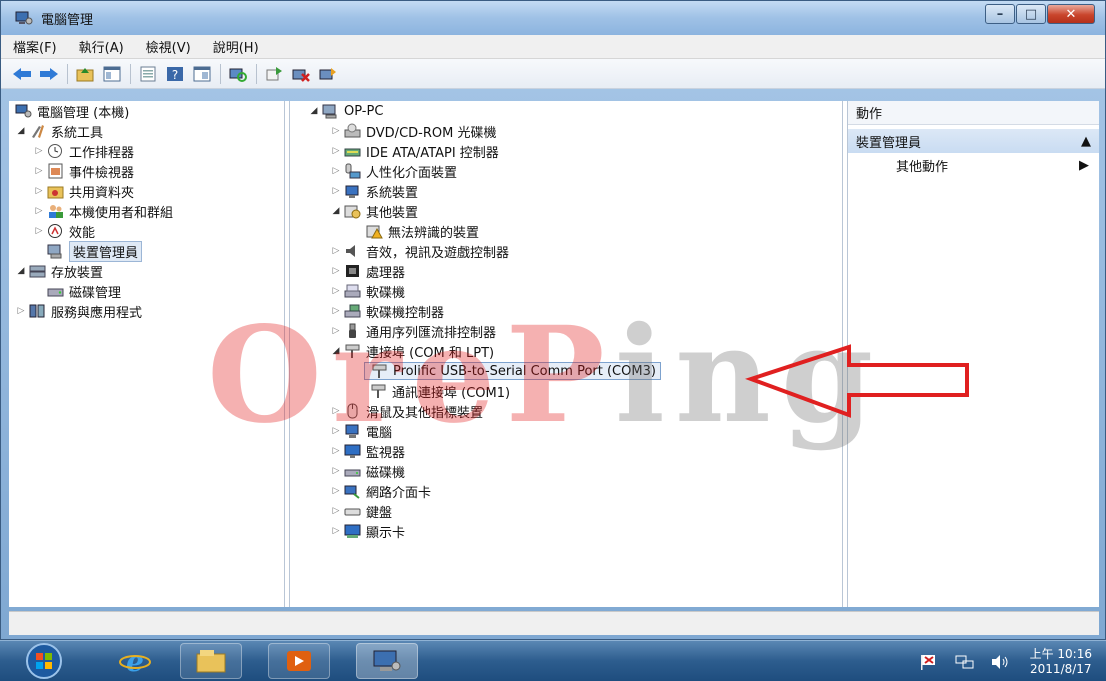 Image resolution: width=1106 pixels, height=681 pixels. What do you see at coordinates (566, 311) in the screenshot?
I see `tree-item-floppy-controllers: ▷ 軟碟機控制器` at bounding box center [566, 311].